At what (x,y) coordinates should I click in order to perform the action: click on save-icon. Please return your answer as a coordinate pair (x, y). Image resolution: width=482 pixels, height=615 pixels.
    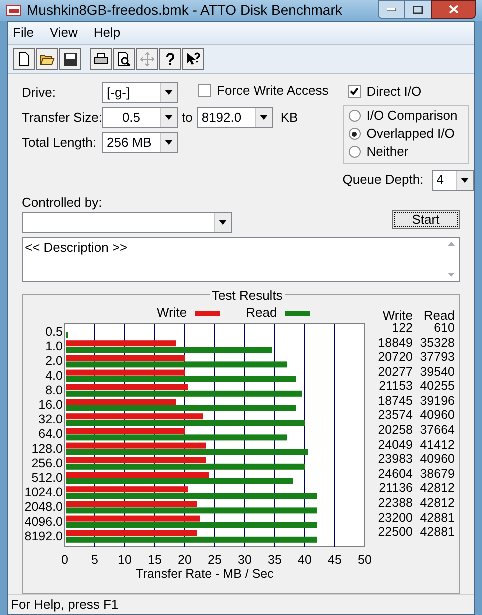
    Looking at the image, I should click on (70, 59).